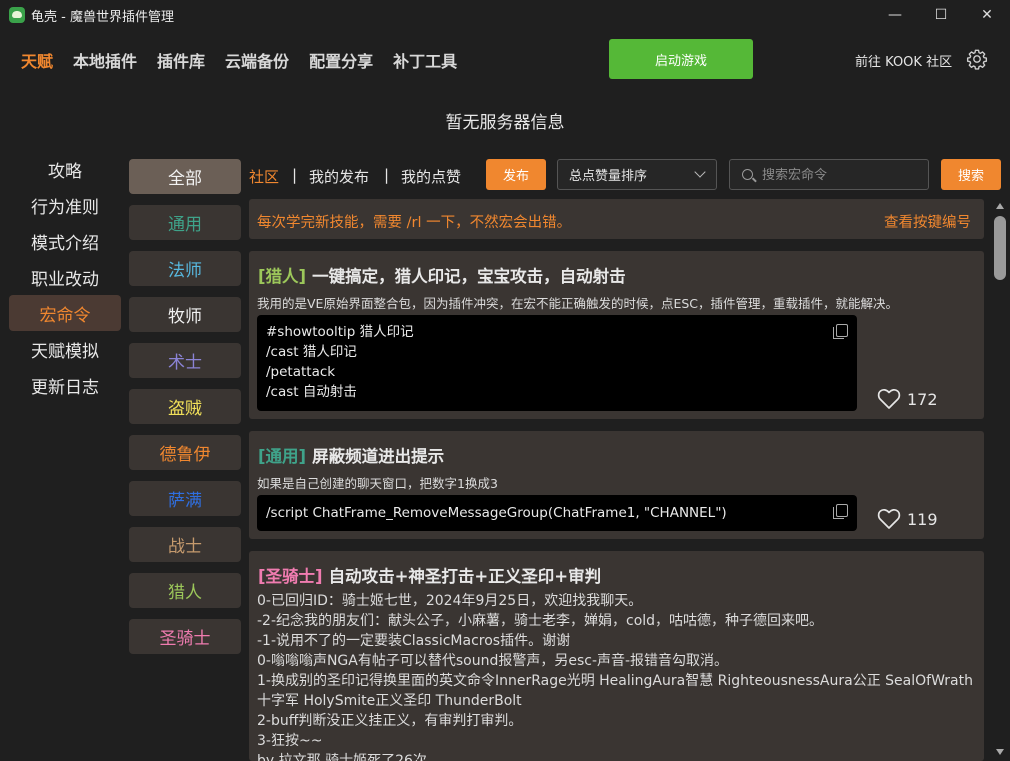  What do you see at coordinates (311, 352) in the screenshot?
I see `code-line: /cast 猎人印记` at bounding box center [311, 352].